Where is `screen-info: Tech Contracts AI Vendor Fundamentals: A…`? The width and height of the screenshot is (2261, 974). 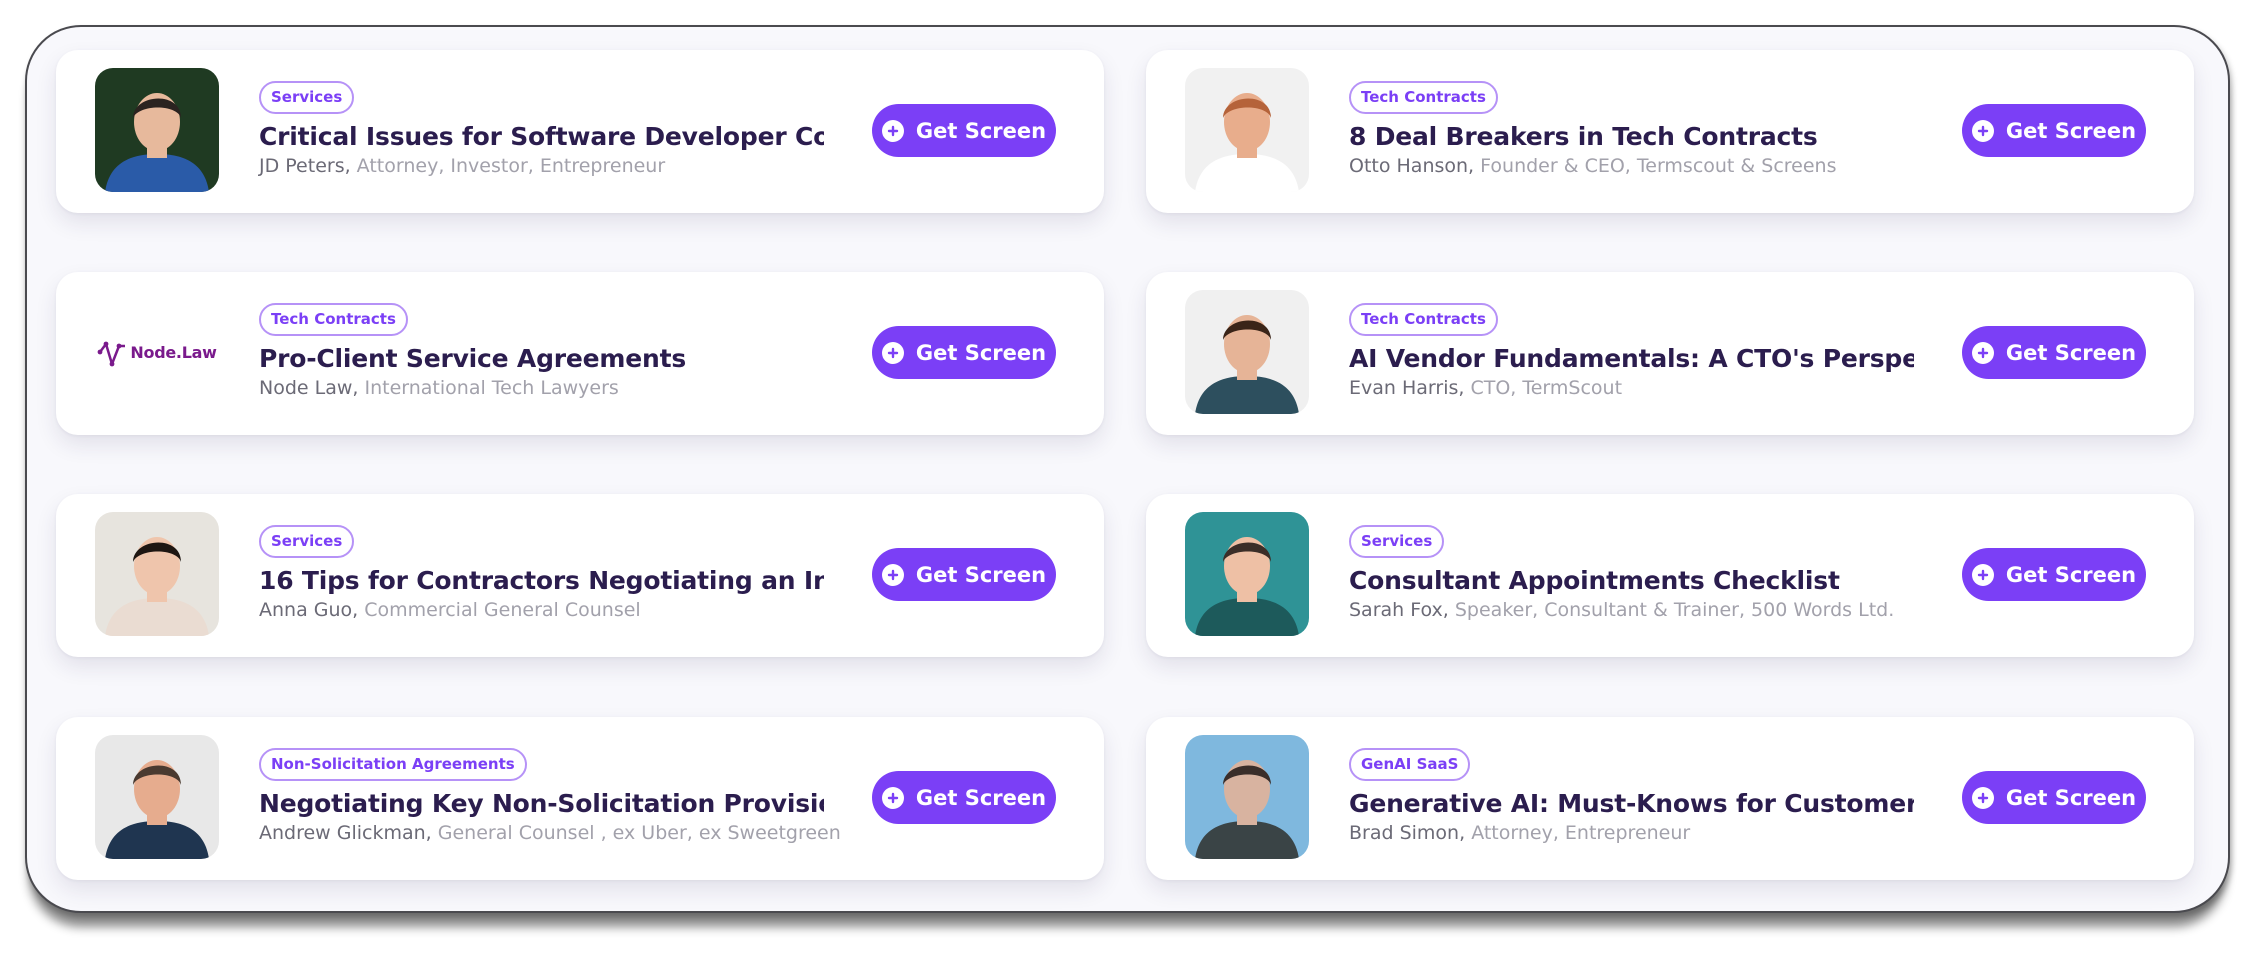 screen-info: Tech Contracts AI Vendor Fundamentals: A… is located at coordinates (1631, 351).